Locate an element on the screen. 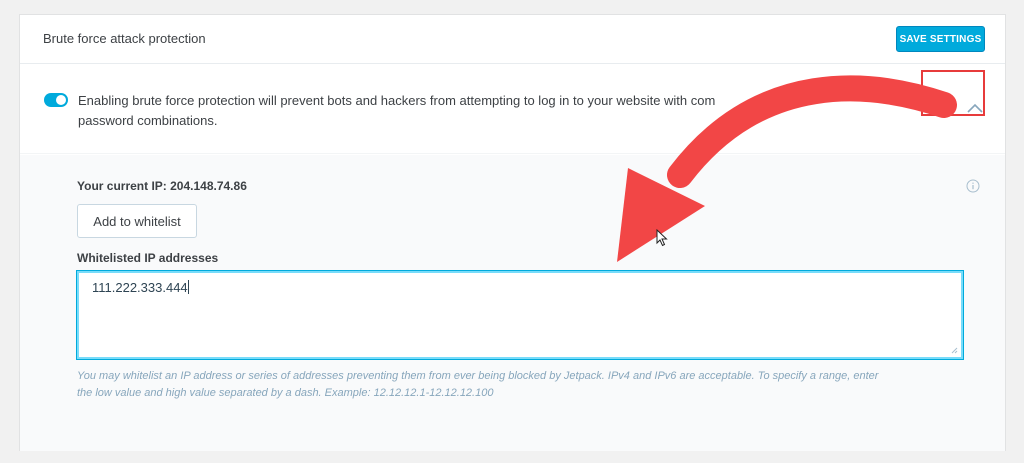 The height and width of the screenshot is (463, 1024). toggle-knob is located at coordinates (61, 100).